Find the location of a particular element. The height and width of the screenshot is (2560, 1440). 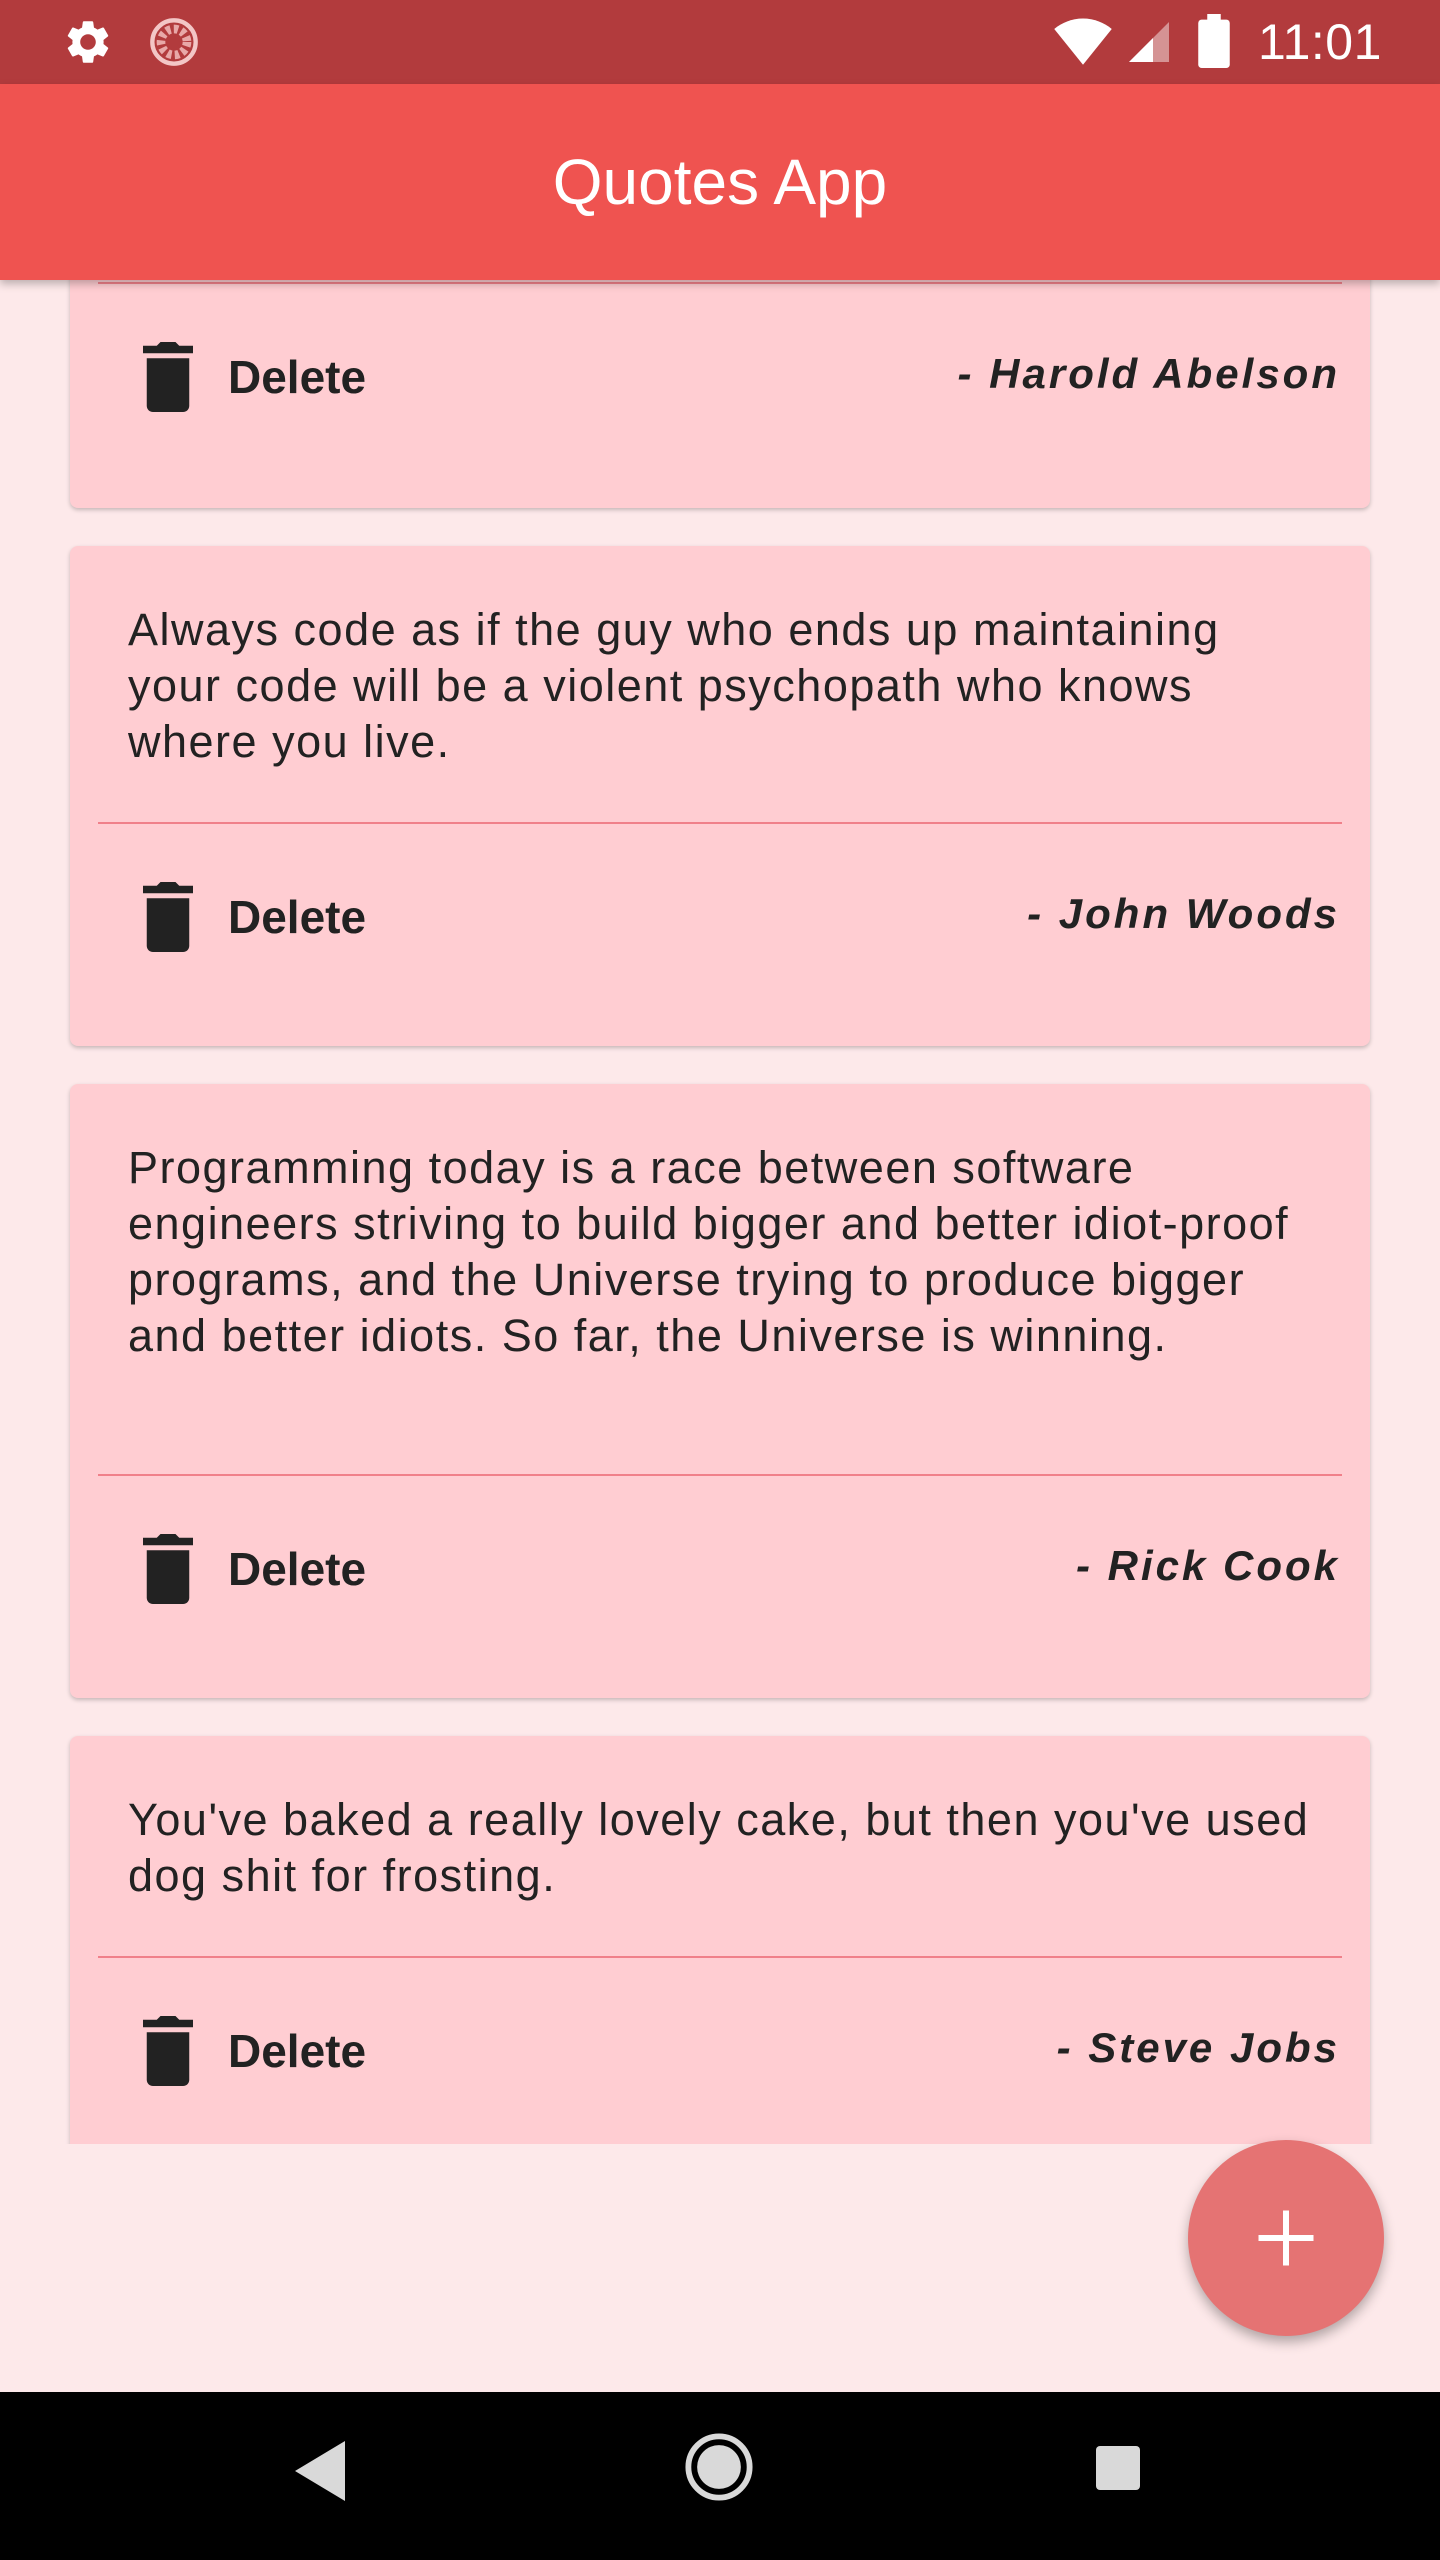

home-icon is located at coordinates (719, 2467).